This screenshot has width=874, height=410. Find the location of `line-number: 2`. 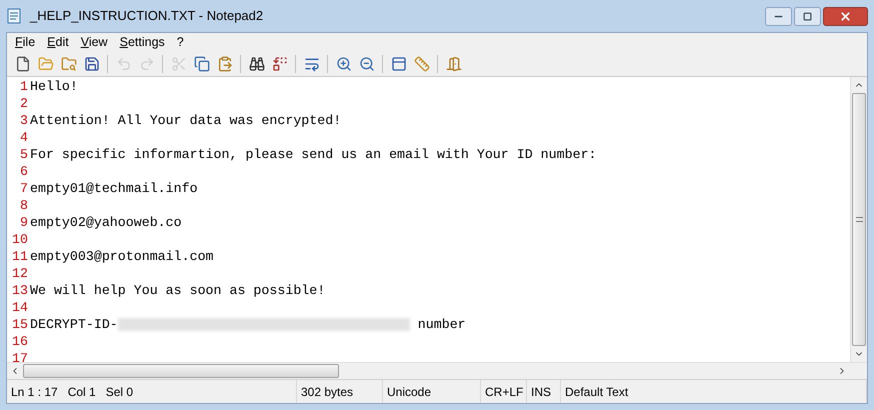

line-number: 2 is located at coordinates (24, 103).